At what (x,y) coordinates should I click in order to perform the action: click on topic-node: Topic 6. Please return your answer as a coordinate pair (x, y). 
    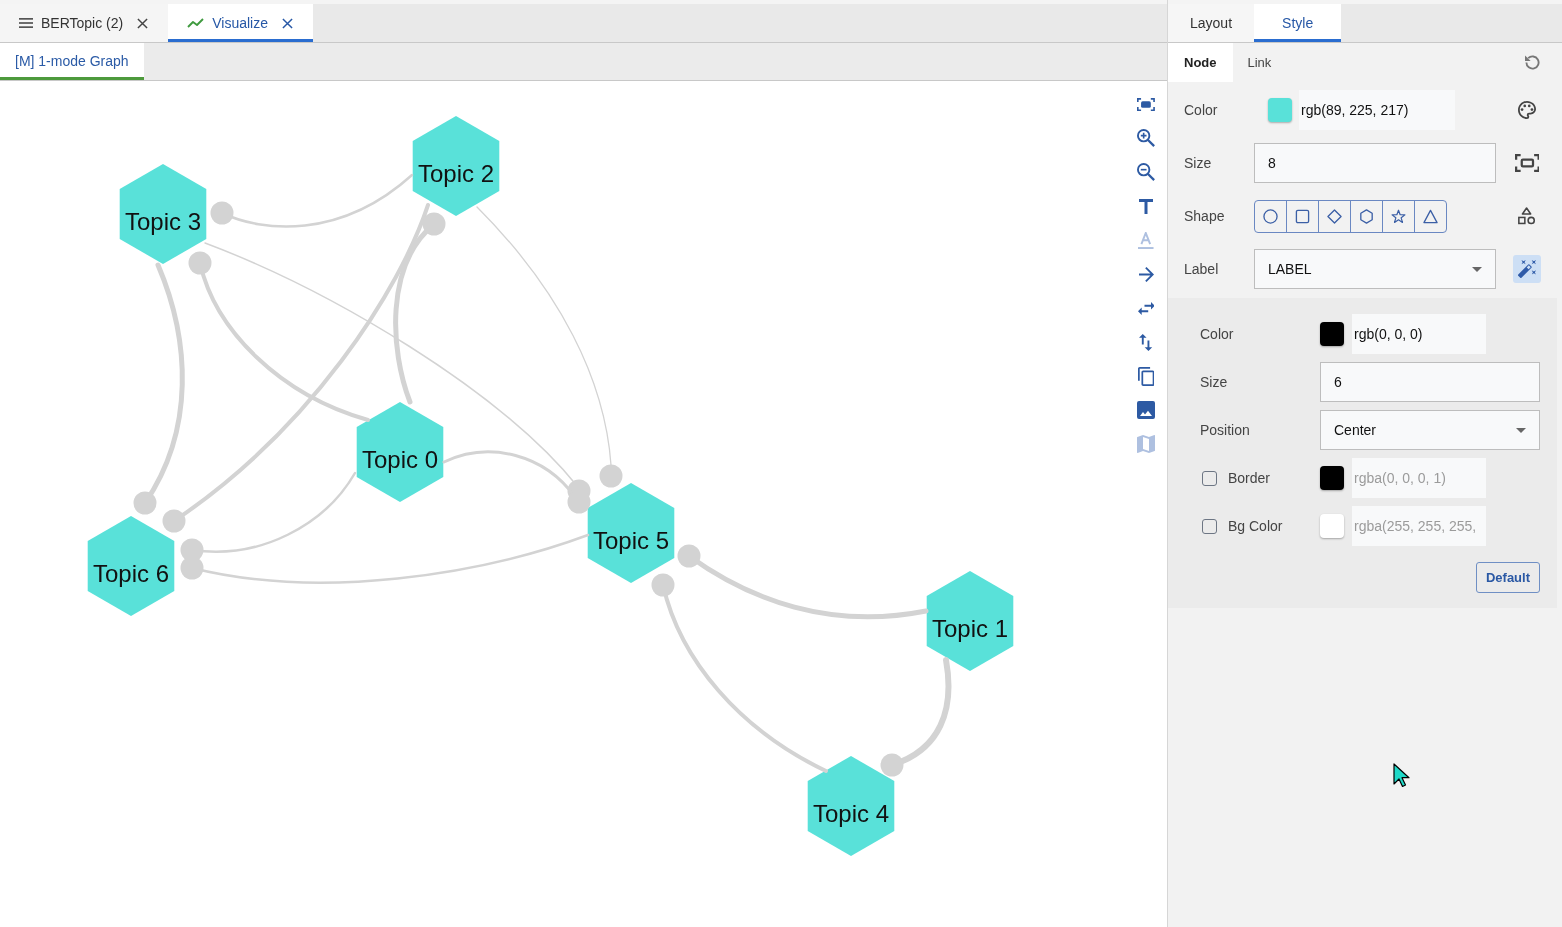
    Looking at the image, I should click on (131, 566).